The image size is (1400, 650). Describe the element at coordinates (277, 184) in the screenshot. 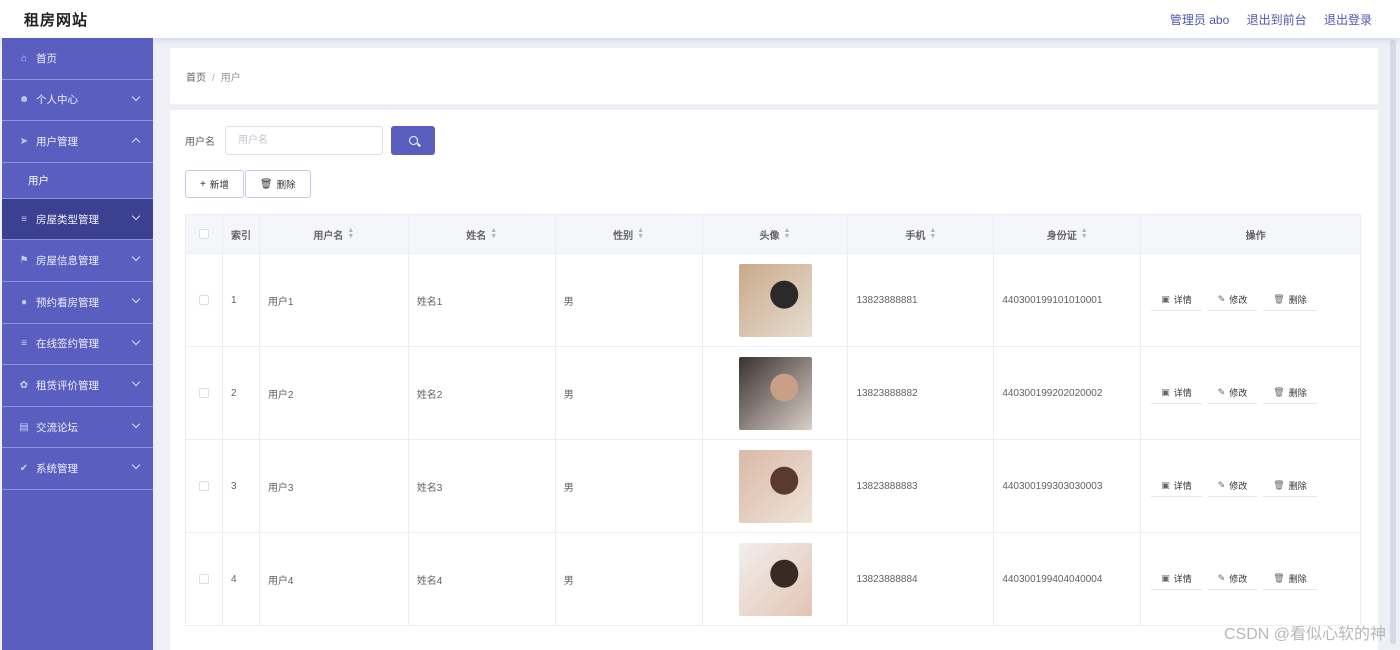

I see `batch-delete-button: 🗑 删除` at that location.